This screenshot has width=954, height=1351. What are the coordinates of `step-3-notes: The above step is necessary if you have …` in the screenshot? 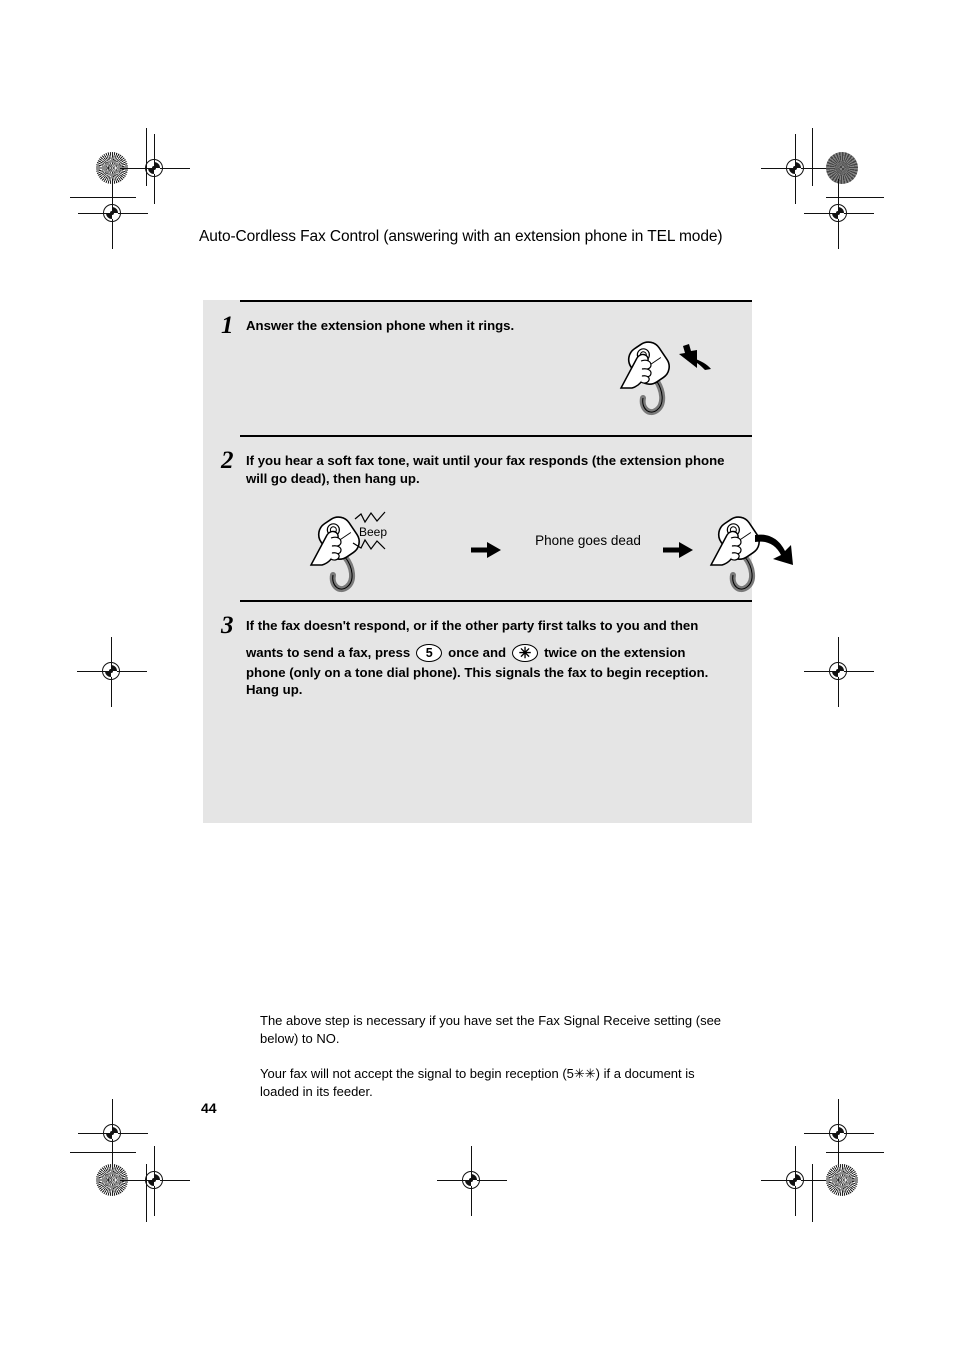 It's located at (498, 1056).